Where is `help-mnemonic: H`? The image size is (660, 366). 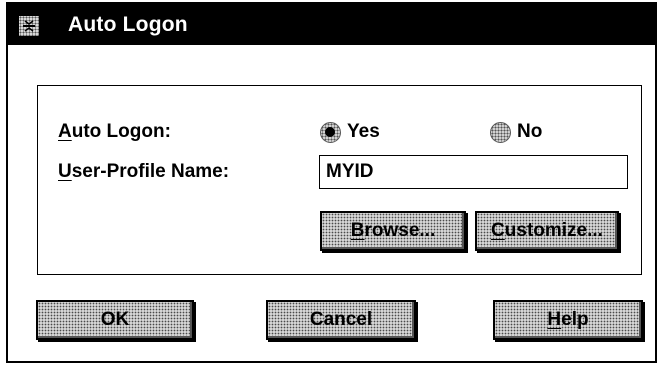
help-mnemonic: H is located at coordinates (554, 319).